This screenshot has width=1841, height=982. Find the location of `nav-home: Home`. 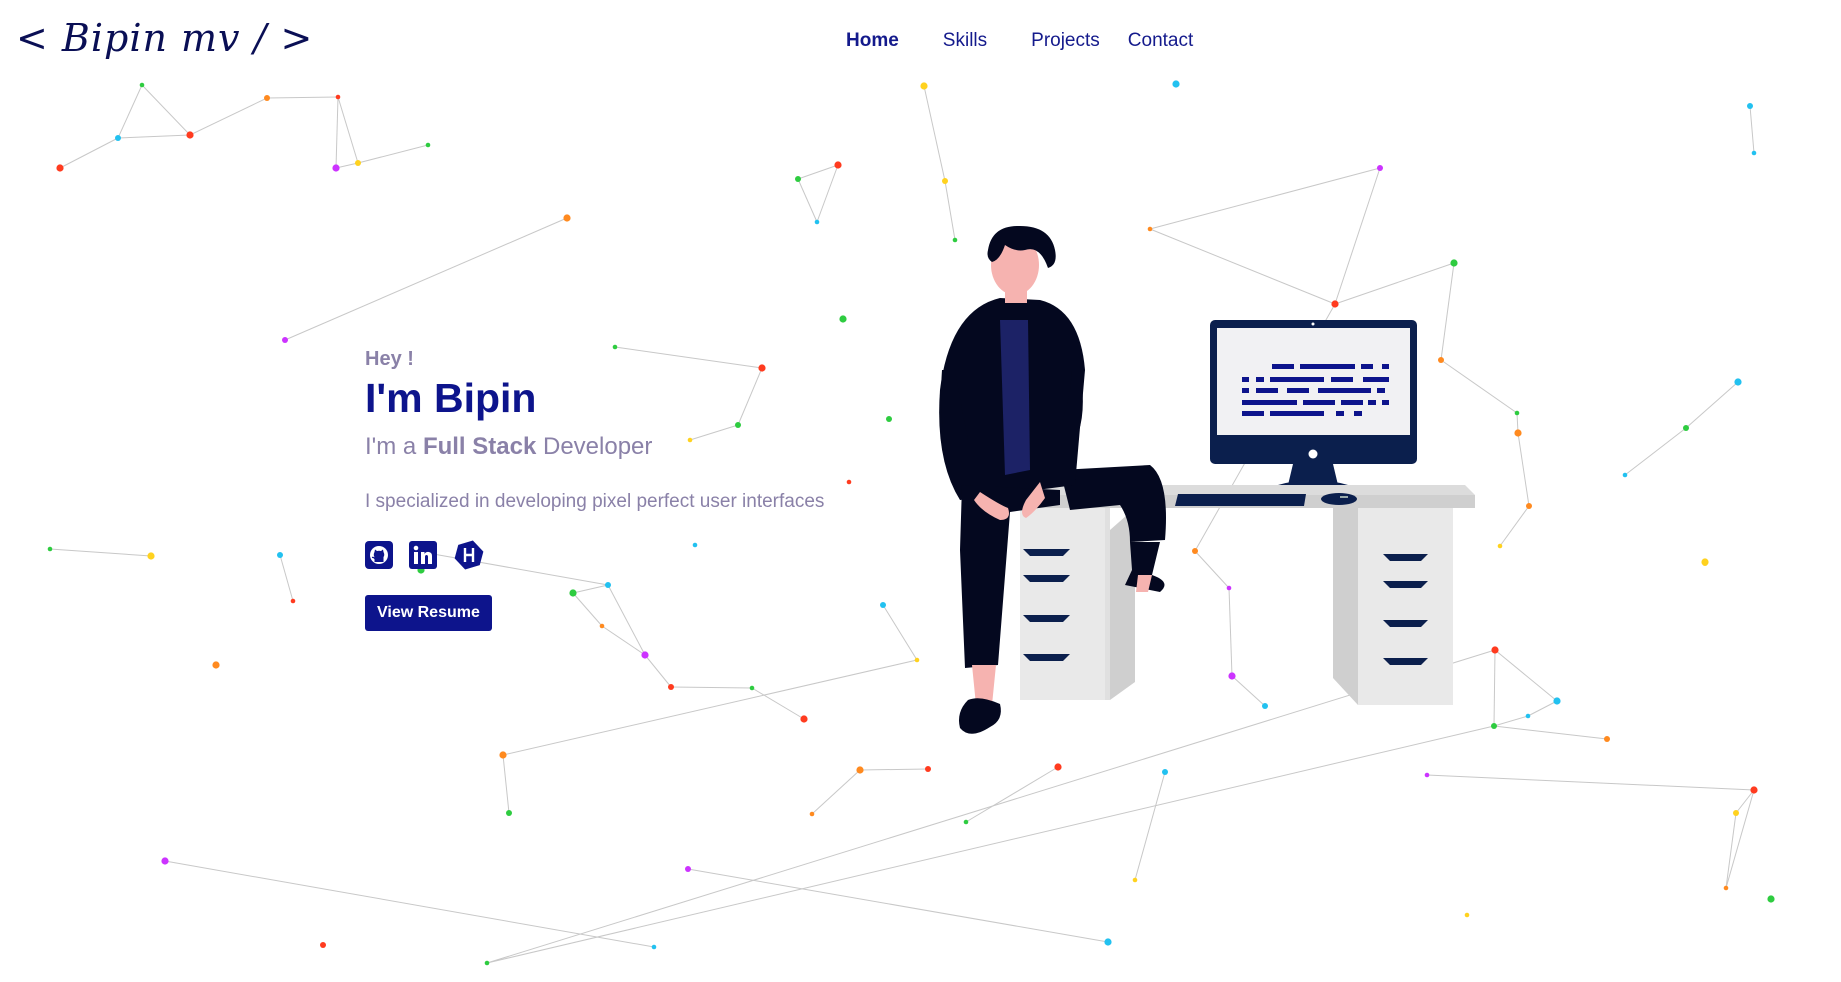

nav-home: Home is located at coordinates (872, 41).